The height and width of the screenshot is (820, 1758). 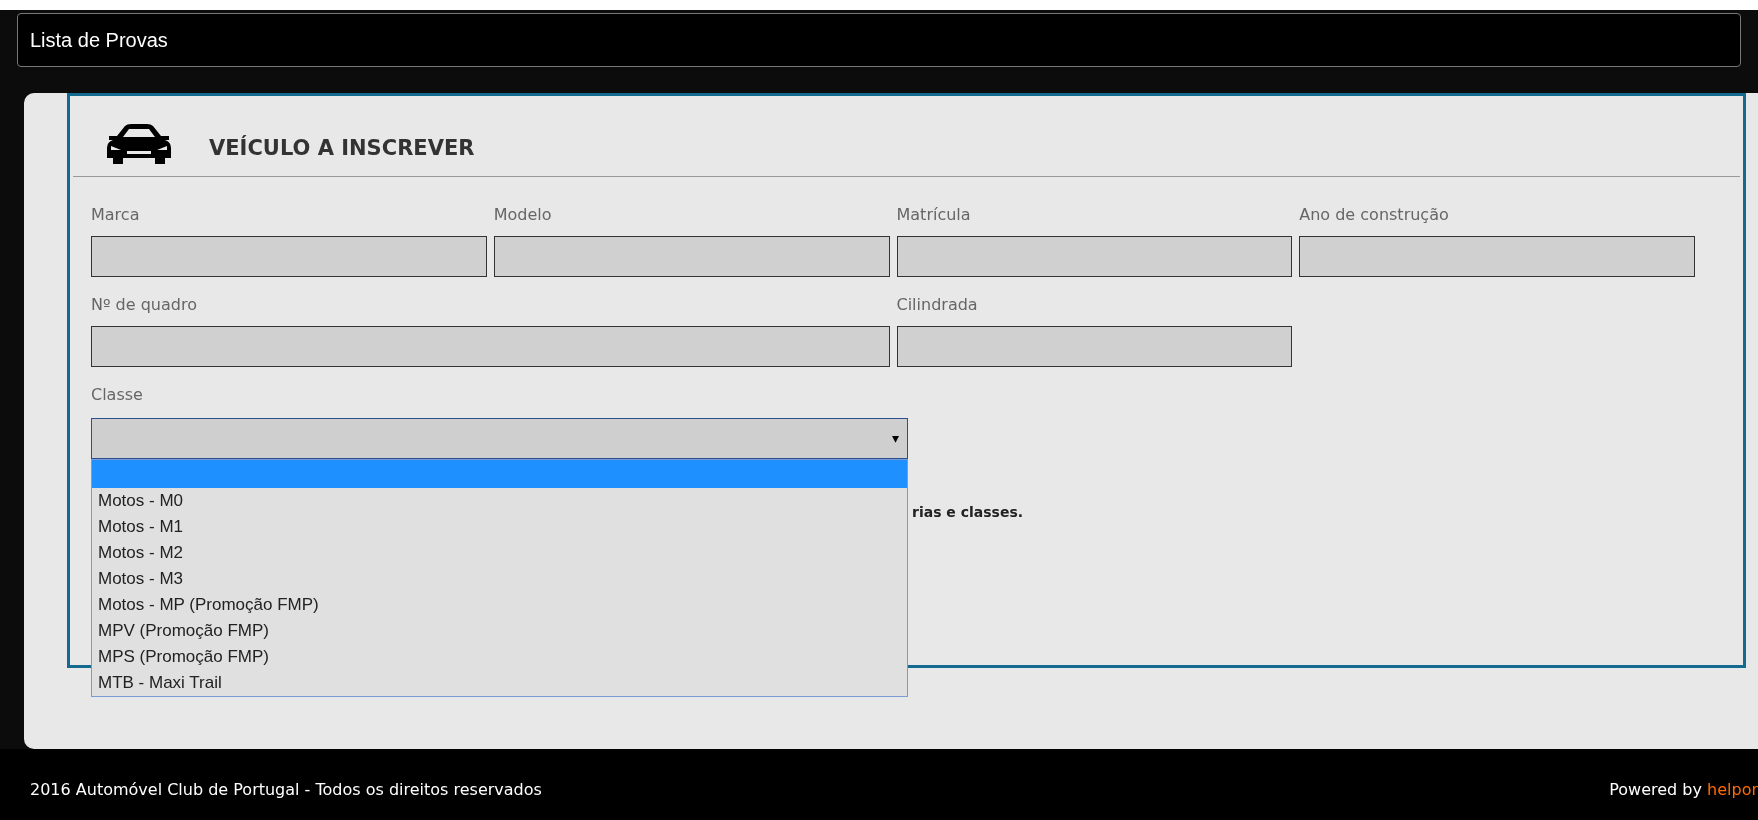 What do you see at coordinates (499, 683) in the screenshot?
I see `dropdown-option: MTB - Maxi Trail` at bounding box center [499, 683].